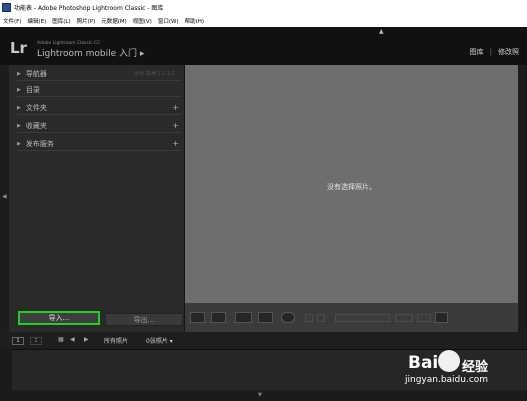  What do you see at coordinates (351, 187) in the screenshot?
I see `no-photo-selected-message: 没有选择照片。` at bounding box center [351, 187].